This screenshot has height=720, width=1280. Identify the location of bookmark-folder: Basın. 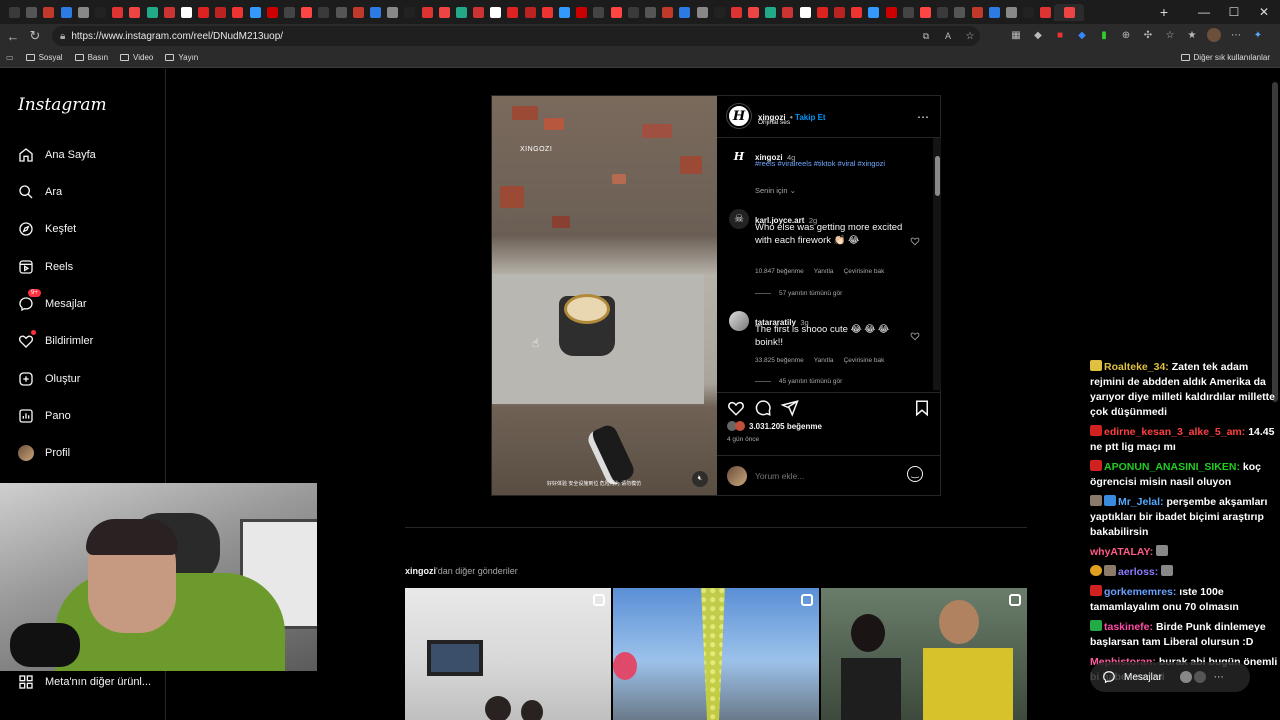
(91, 57).